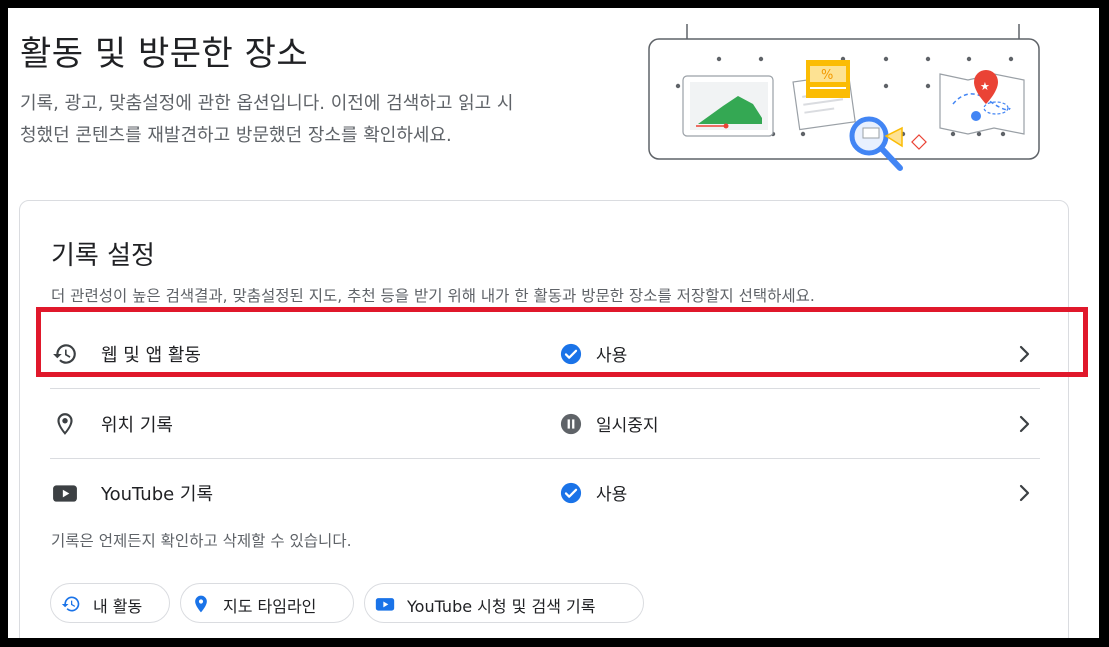 This screenshot has height=647, width=1109. What do you see at coordinates (571, 493) in the screenshot?
I see `check-circle-icon` at bounding box center [571, 493].